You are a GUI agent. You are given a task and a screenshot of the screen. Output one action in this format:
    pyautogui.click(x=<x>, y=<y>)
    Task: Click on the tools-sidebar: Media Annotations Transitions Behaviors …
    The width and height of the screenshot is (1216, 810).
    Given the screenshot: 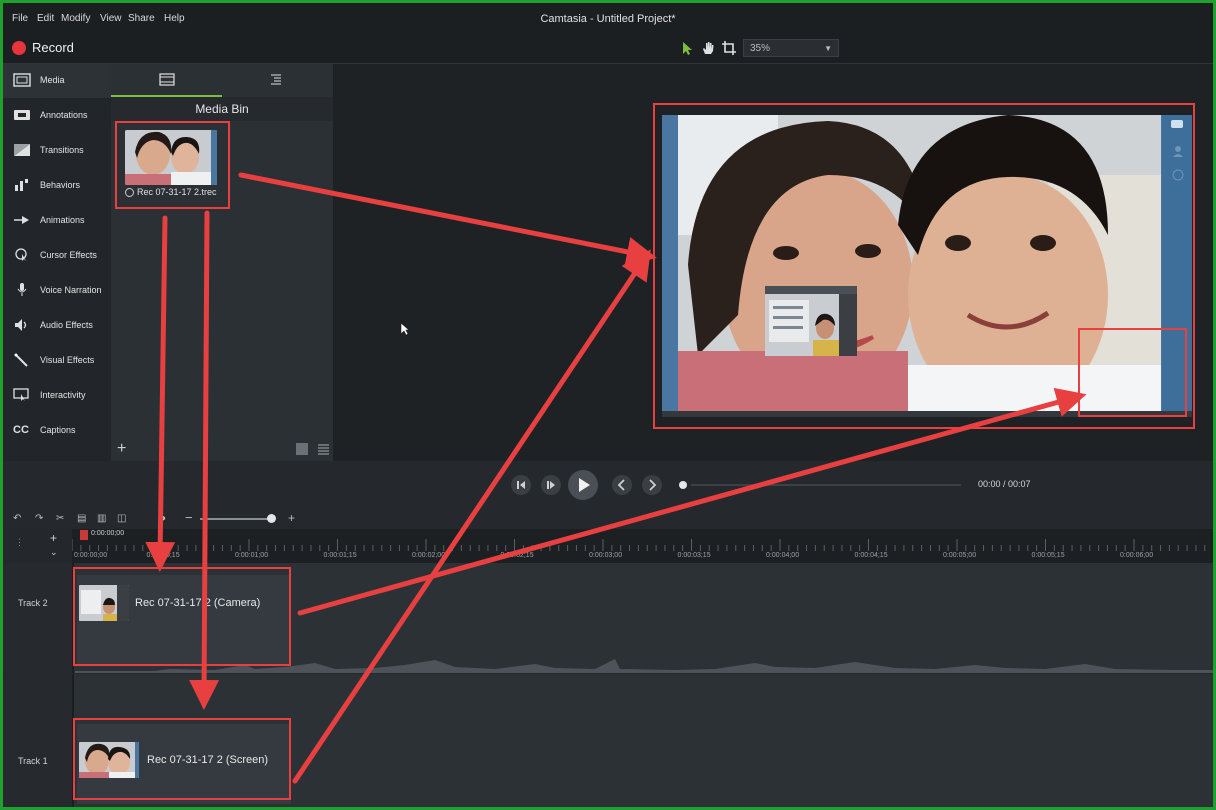 What is the action you would take?
    pyautogui.click(x=57, y=262)
    